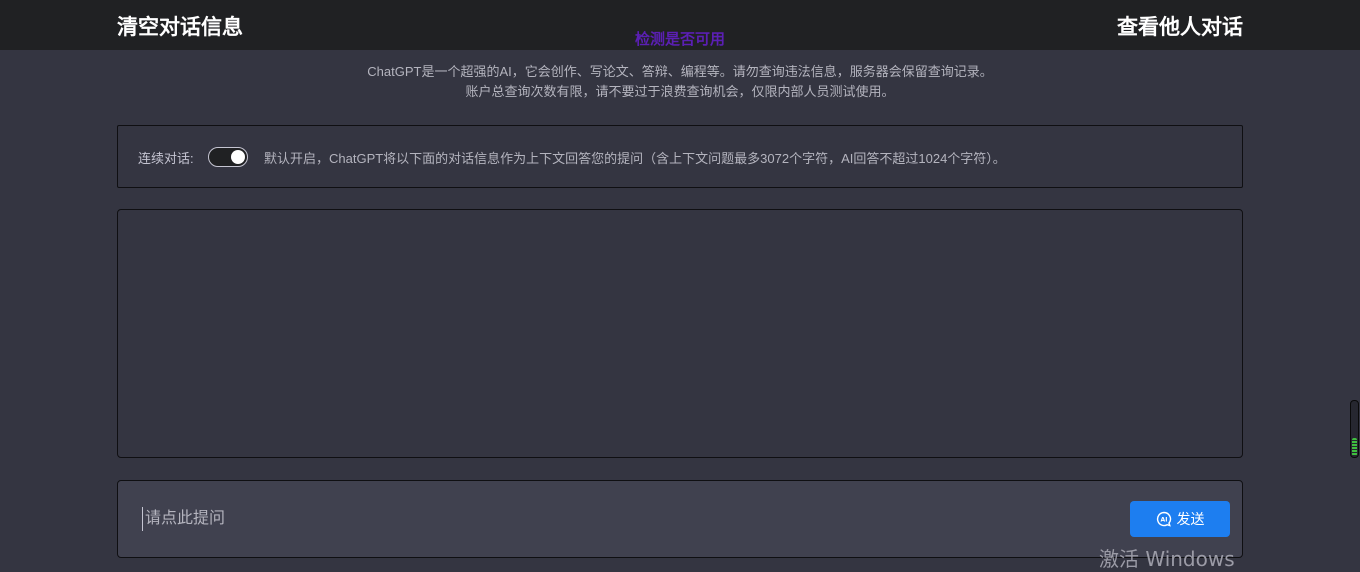  Describe the element at coordinates (622, 519) in the screenshot. I see `question-input` at that location.